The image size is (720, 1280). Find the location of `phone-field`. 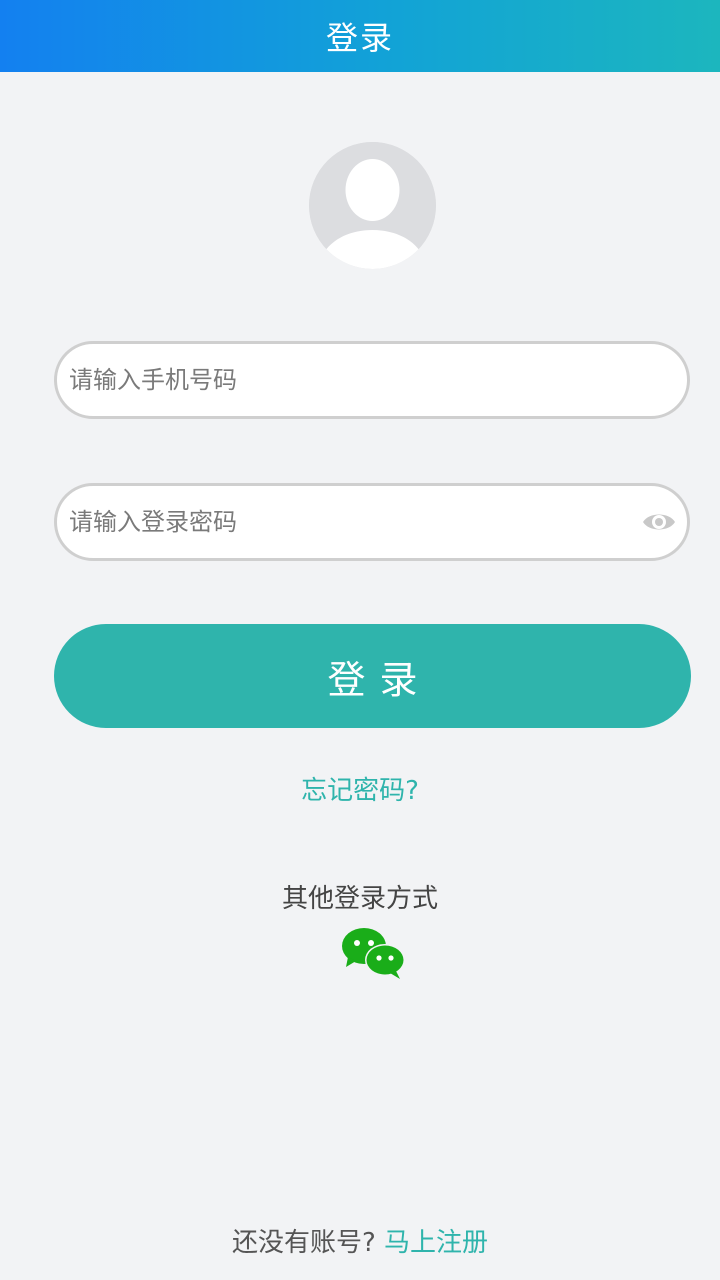

phone-field is located at coordinates (372, 380).